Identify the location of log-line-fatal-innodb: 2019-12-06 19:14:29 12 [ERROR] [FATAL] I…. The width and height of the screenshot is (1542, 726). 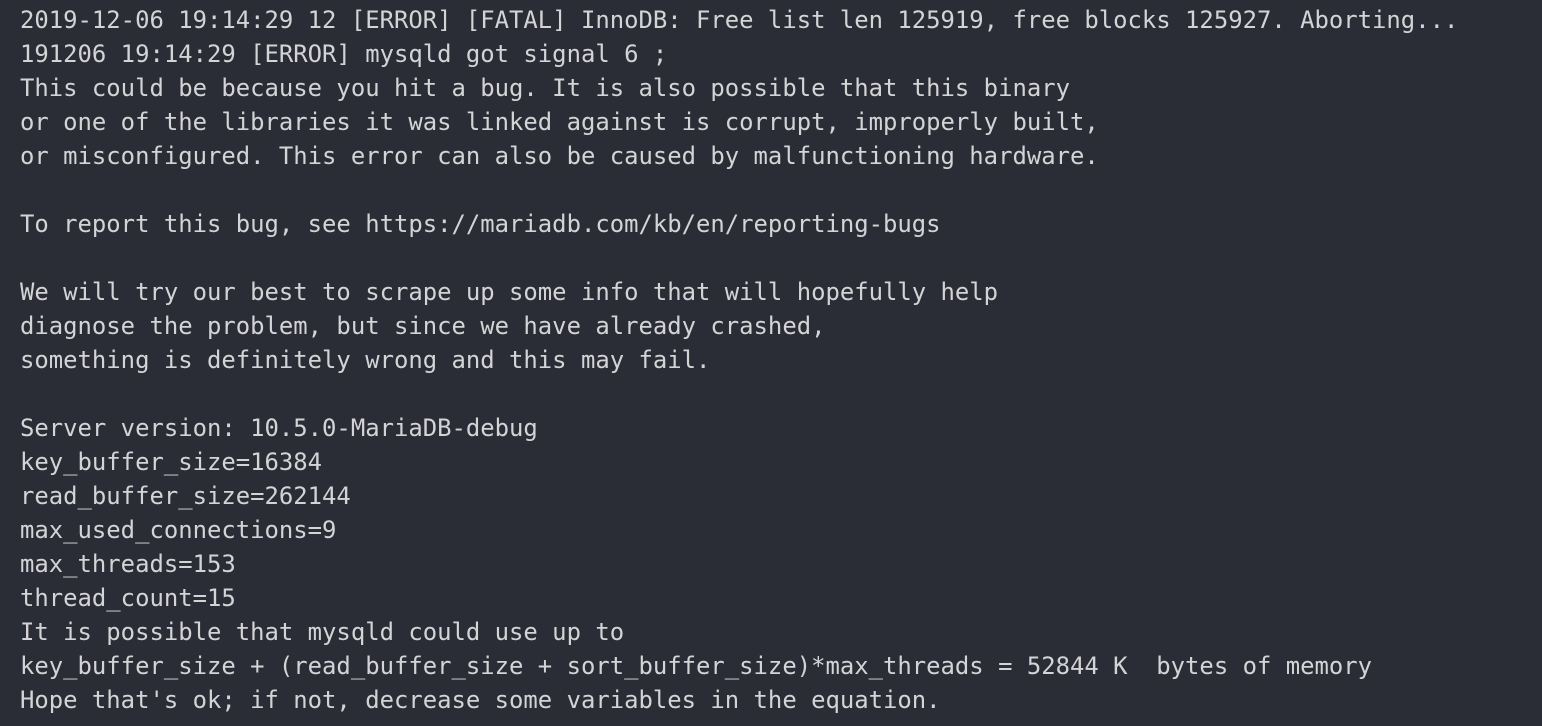
(739, 20).